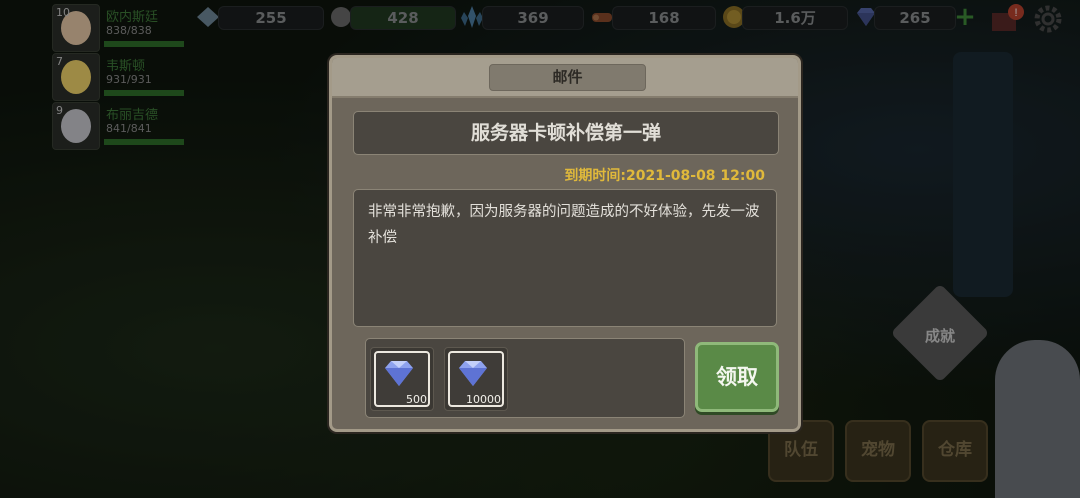 Image resolution: width=1080 pixels, height=498 pixels. I want to click on attachment-item: 10000, so click(476, 379).